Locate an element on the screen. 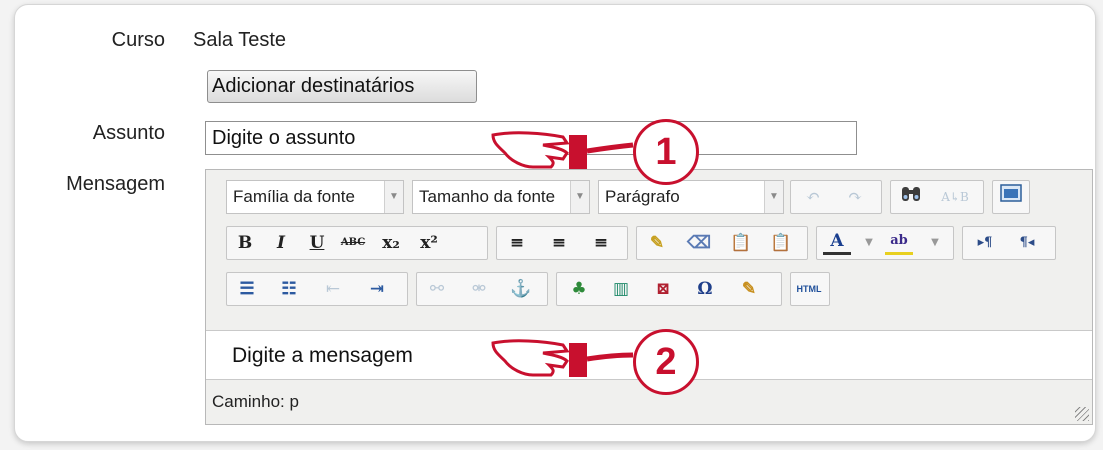  italic-button: I is located at coordinates (281, 243).